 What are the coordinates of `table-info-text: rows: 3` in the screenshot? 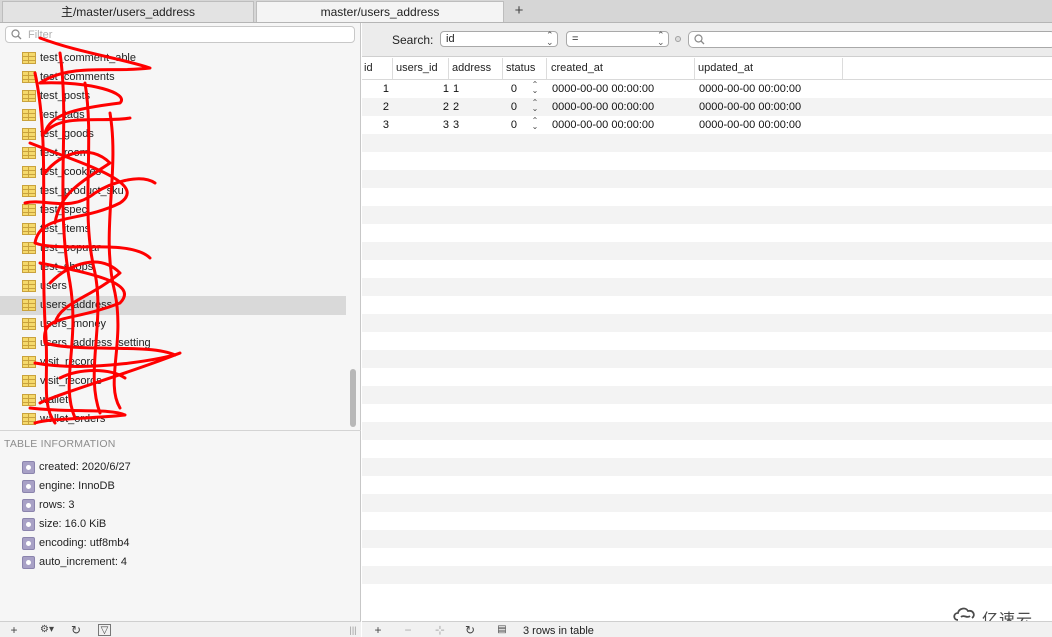 It's located at (57, 505).